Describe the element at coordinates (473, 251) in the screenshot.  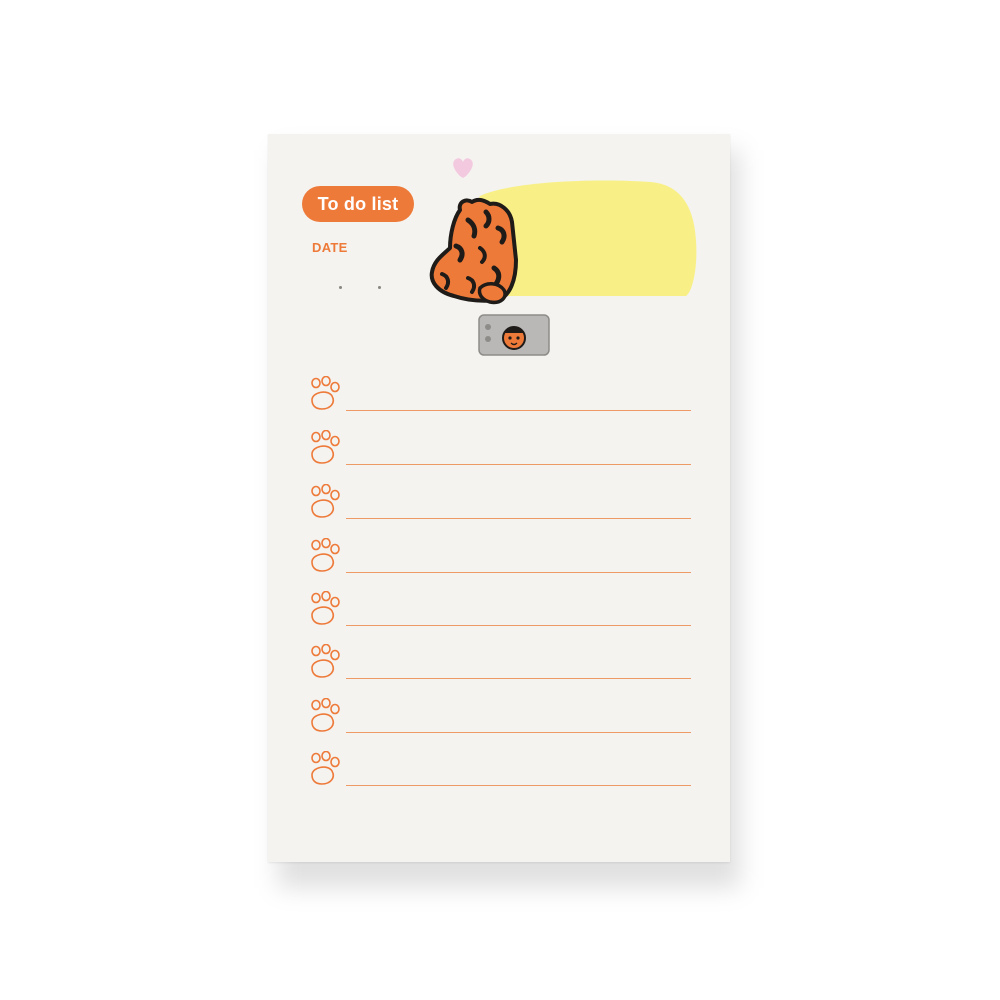
I see `tiger-icon` at that location.